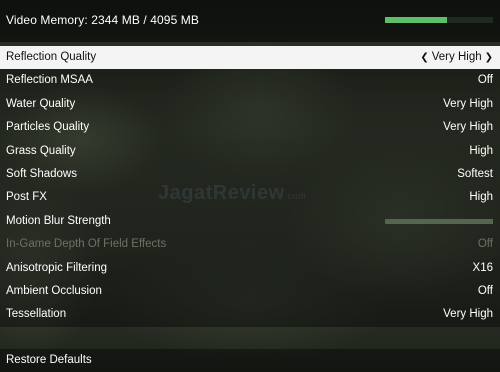 This screenshot has width=500, height=372. What do you see at coordinates (416, 20) in the screenshot?
I see `video-memory-meter-fill` at bounding box center [416, 20].